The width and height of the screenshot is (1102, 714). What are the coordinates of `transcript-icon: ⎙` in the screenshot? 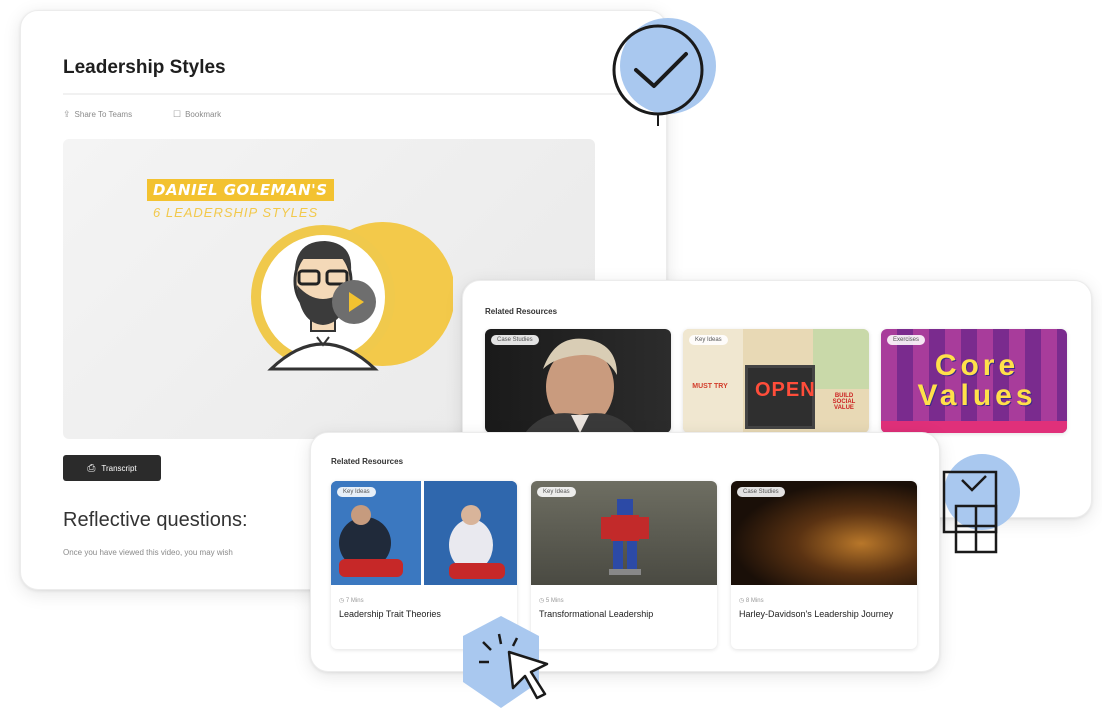 It's located at (91, 468).